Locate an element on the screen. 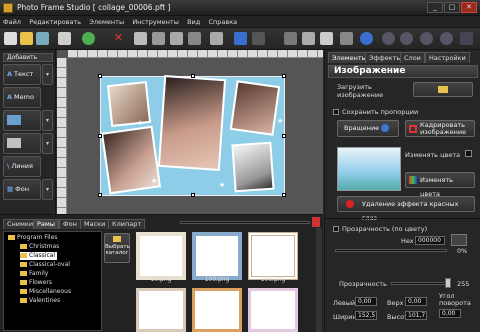 The image size is (480, 332). save-icon is located at coordinates (42, 38).